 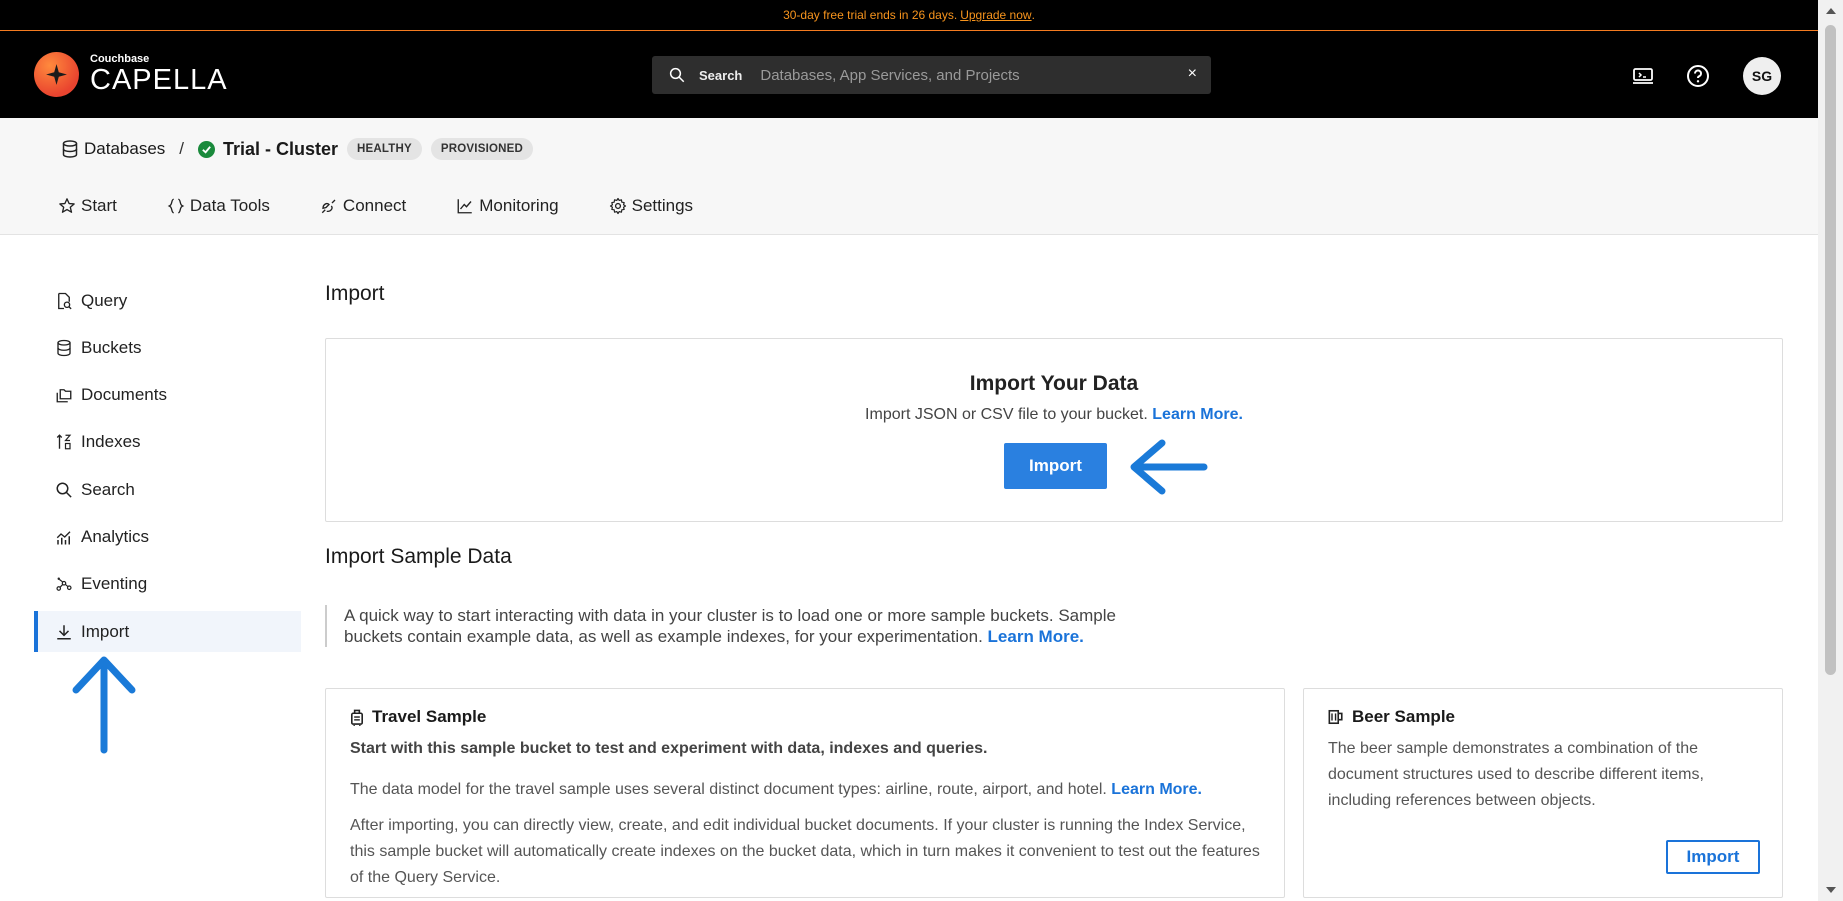 What do you see at coordinates (1713, 857) in the screenshot?
I see `beer-import-button: Import` at bounding box center [1713, 857].